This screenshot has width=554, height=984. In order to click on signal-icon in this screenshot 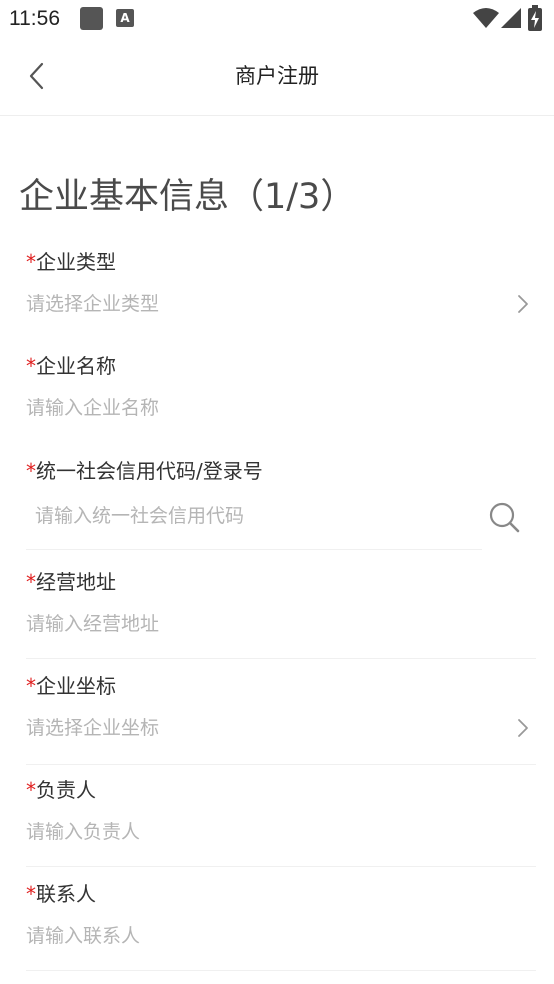, I will do `click(511, 18)`.